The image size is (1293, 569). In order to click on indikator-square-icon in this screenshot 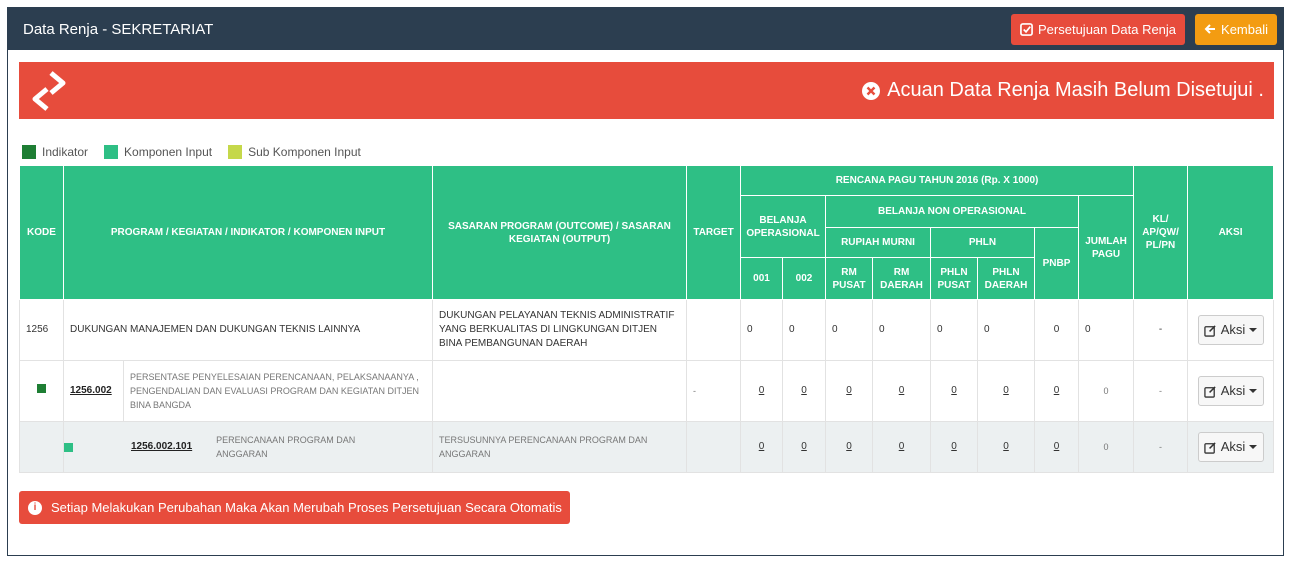, I will do `click(41, 388)`.